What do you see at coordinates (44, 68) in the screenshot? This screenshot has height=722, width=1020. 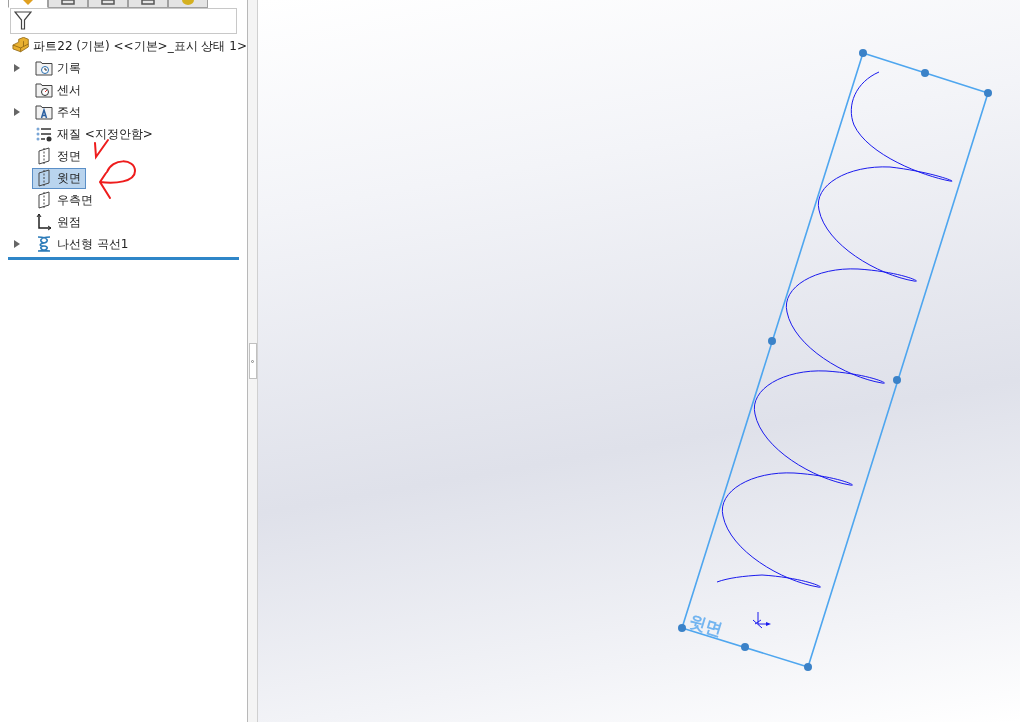 I see `history-folder-icon` at bounding box center [44, 68].